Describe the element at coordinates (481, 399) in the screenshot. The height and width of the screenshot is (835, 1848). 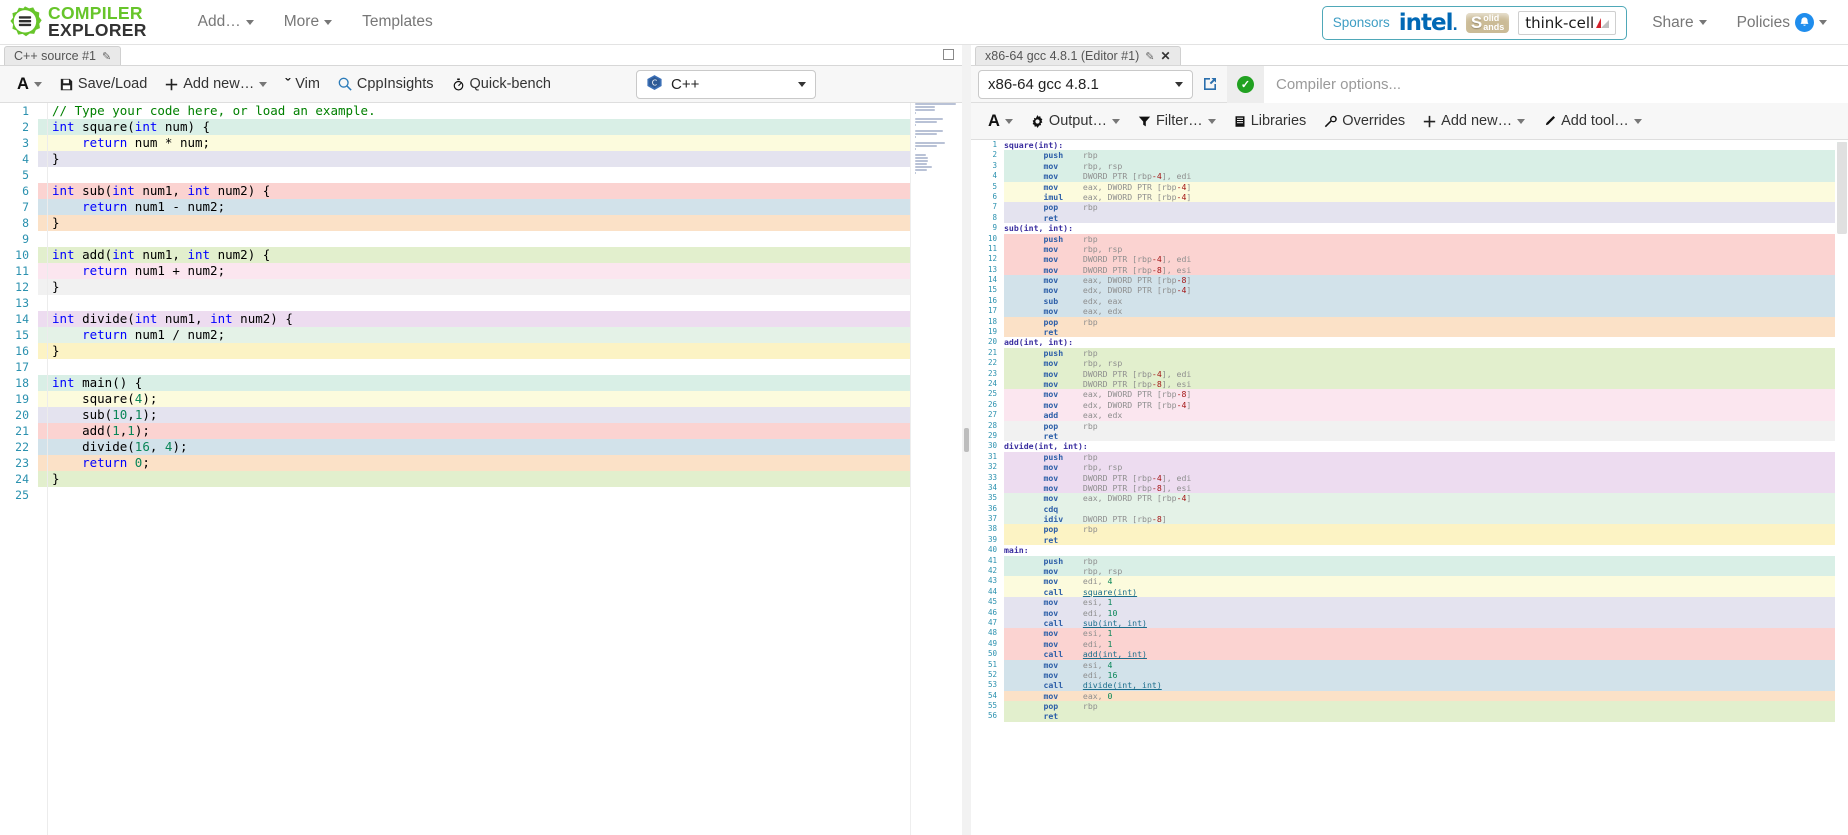
I see `source-code-line: 19 square(4);` at that location.